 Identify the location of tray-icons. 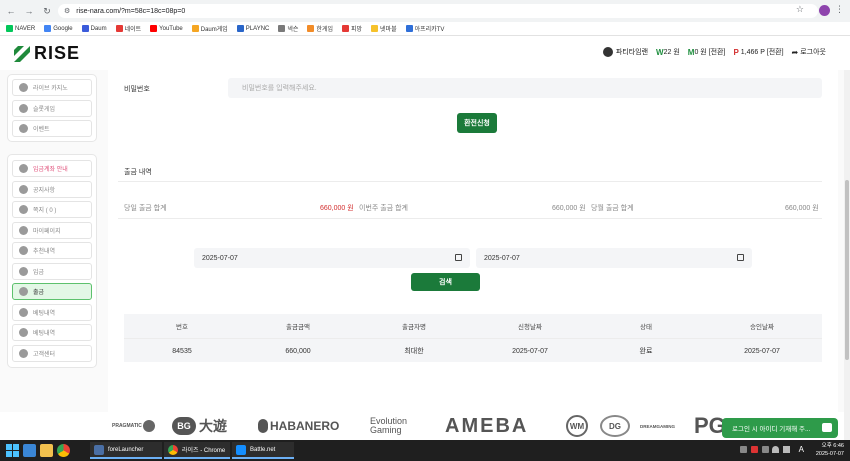
(765, 450).